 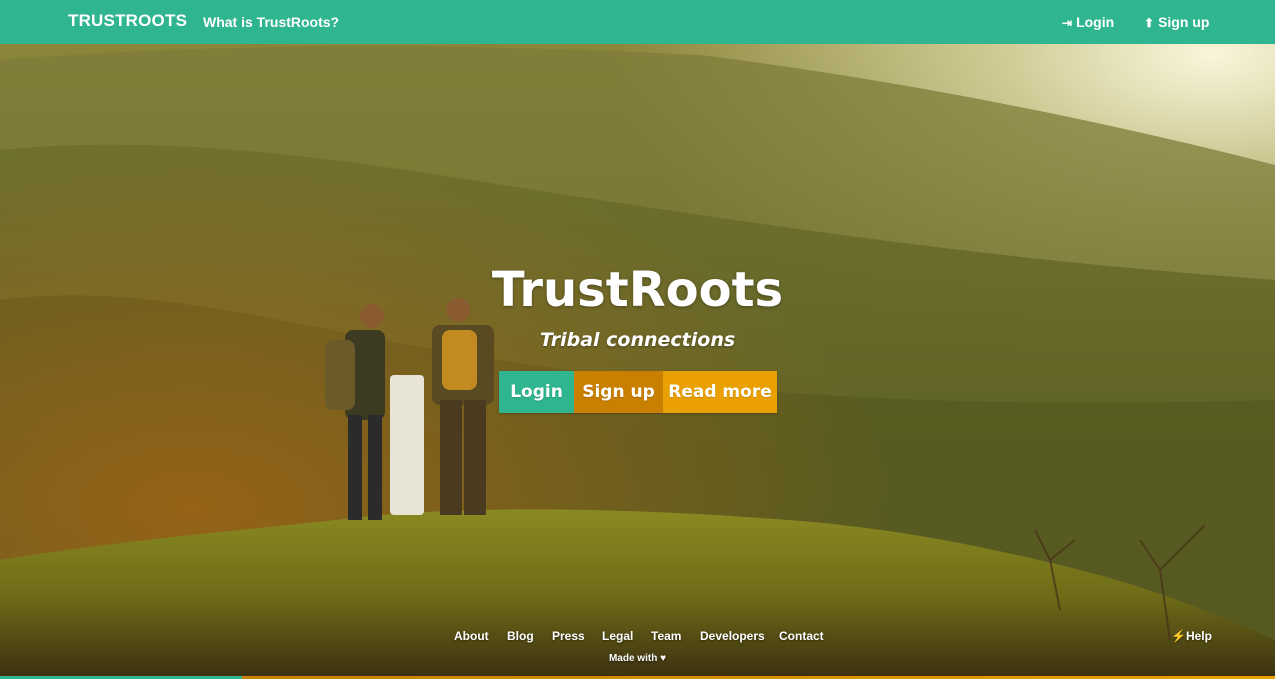 What do you see at coordinates (536, 392) in the screenshot?
I see `hero-login-button: Login` at bounding box center [536, 392].